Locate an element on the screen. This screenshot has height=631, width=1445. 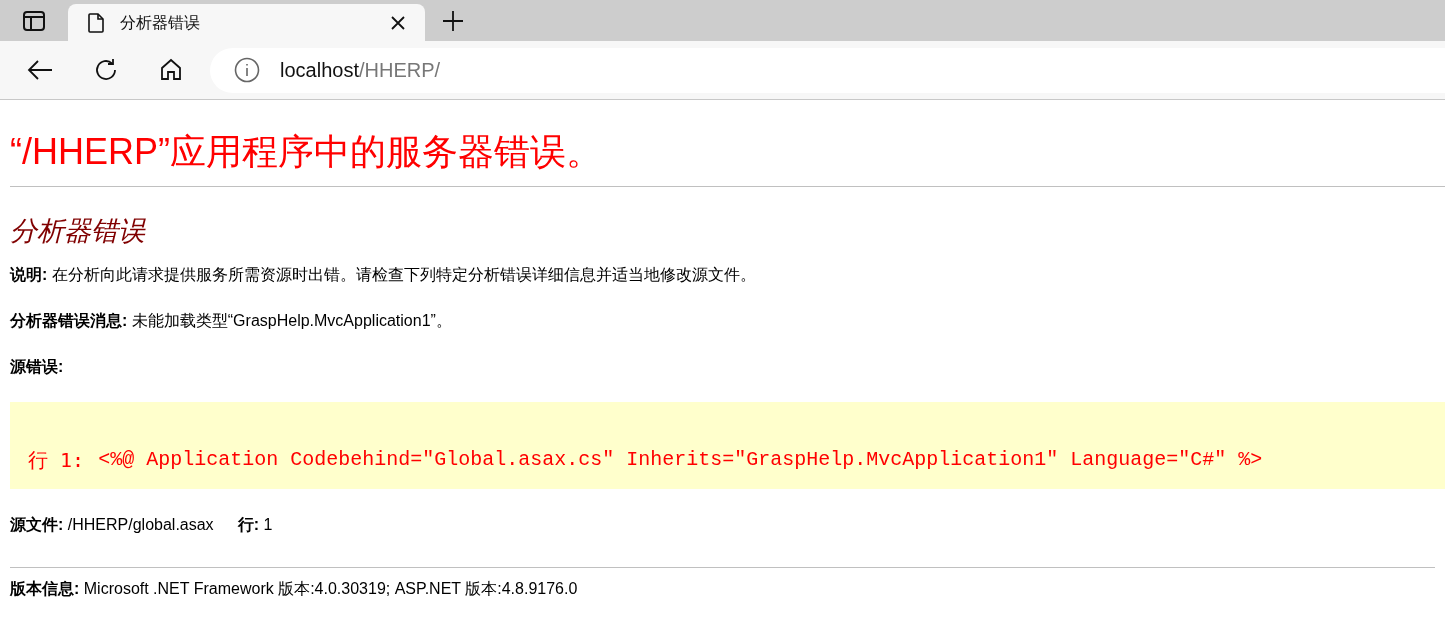
line-number: 行 1: is located at coordinates (56, 460).